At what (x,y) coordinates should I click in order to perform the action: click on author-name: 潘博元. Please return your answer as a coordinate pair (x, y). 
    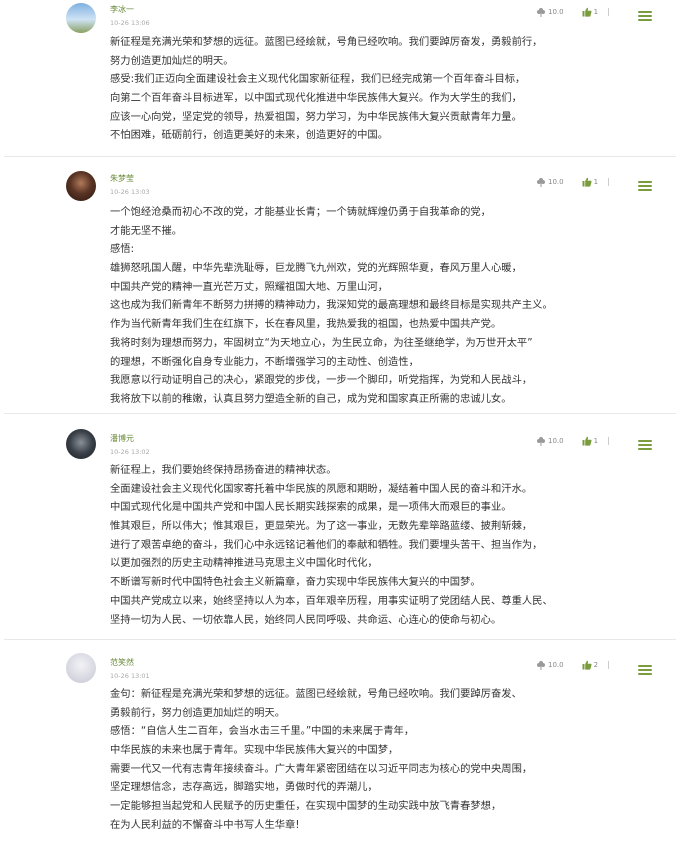
    Looking at the image, I should click on (122, 439).